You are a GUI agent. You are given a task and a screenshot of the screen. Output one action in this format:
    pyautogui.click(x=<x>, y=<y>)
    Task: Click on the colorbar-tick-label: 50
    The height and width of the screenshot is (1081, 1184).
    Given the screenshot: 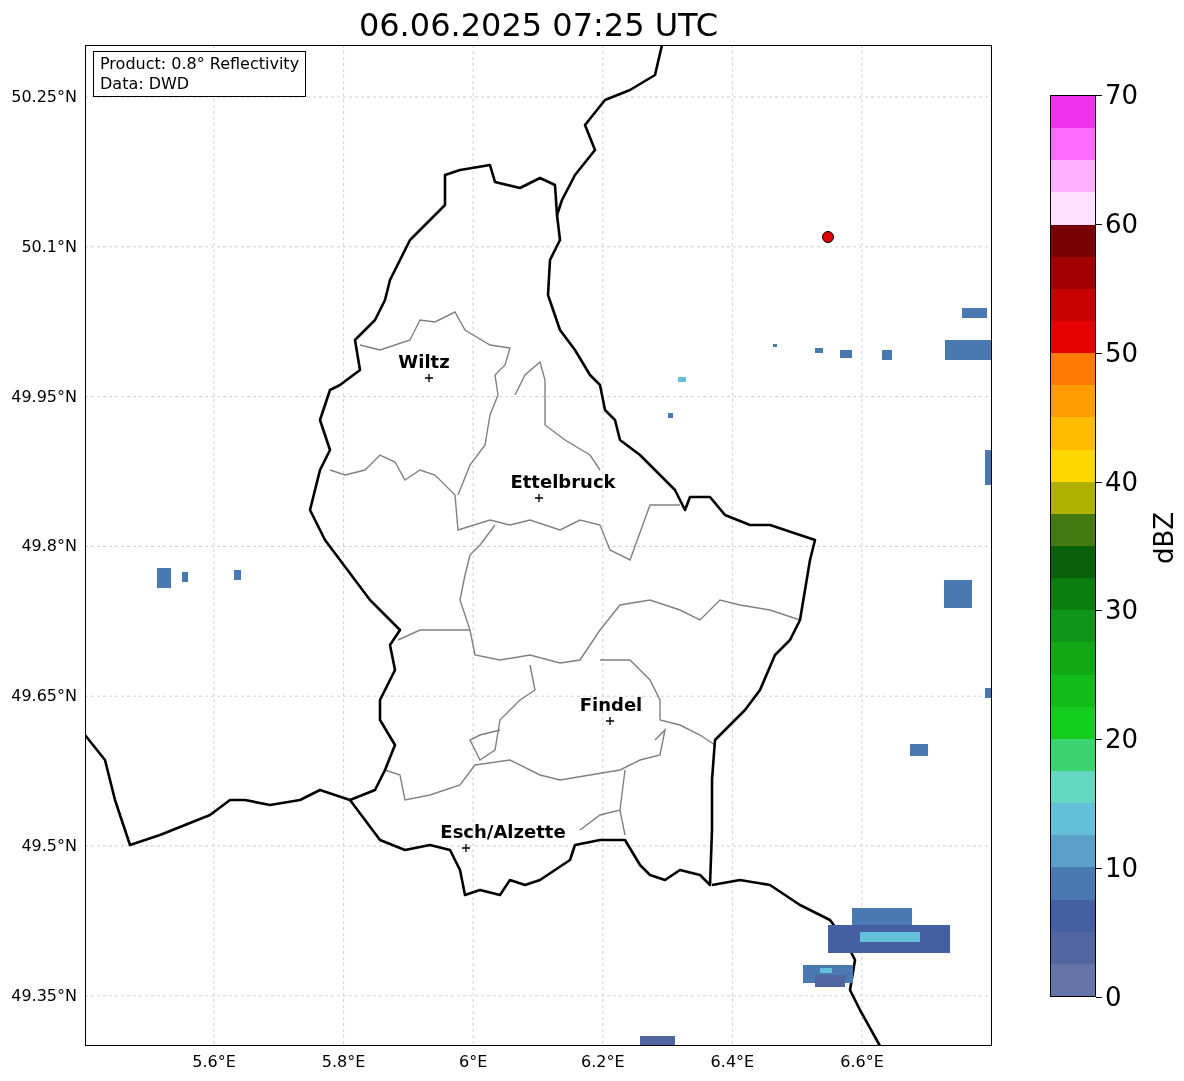 What is the action you would take?
    pyautogui.click(x=1122, y=352)
    